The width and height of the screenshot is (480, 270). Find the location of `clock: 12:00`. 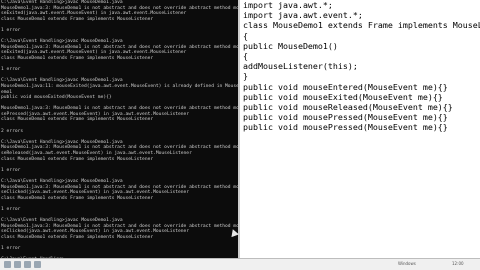

clock: 12:00 is located at coordinates (458, 263).